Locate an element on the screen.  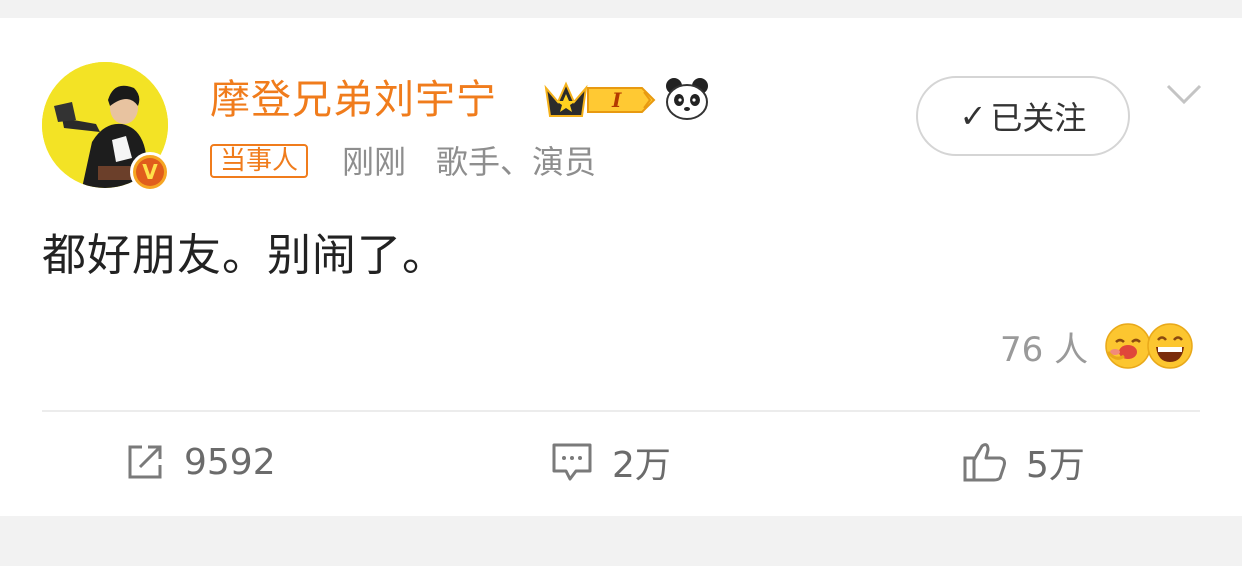
post-content: 都好朋友。别闹了。 is located at coordinates (244, 255).